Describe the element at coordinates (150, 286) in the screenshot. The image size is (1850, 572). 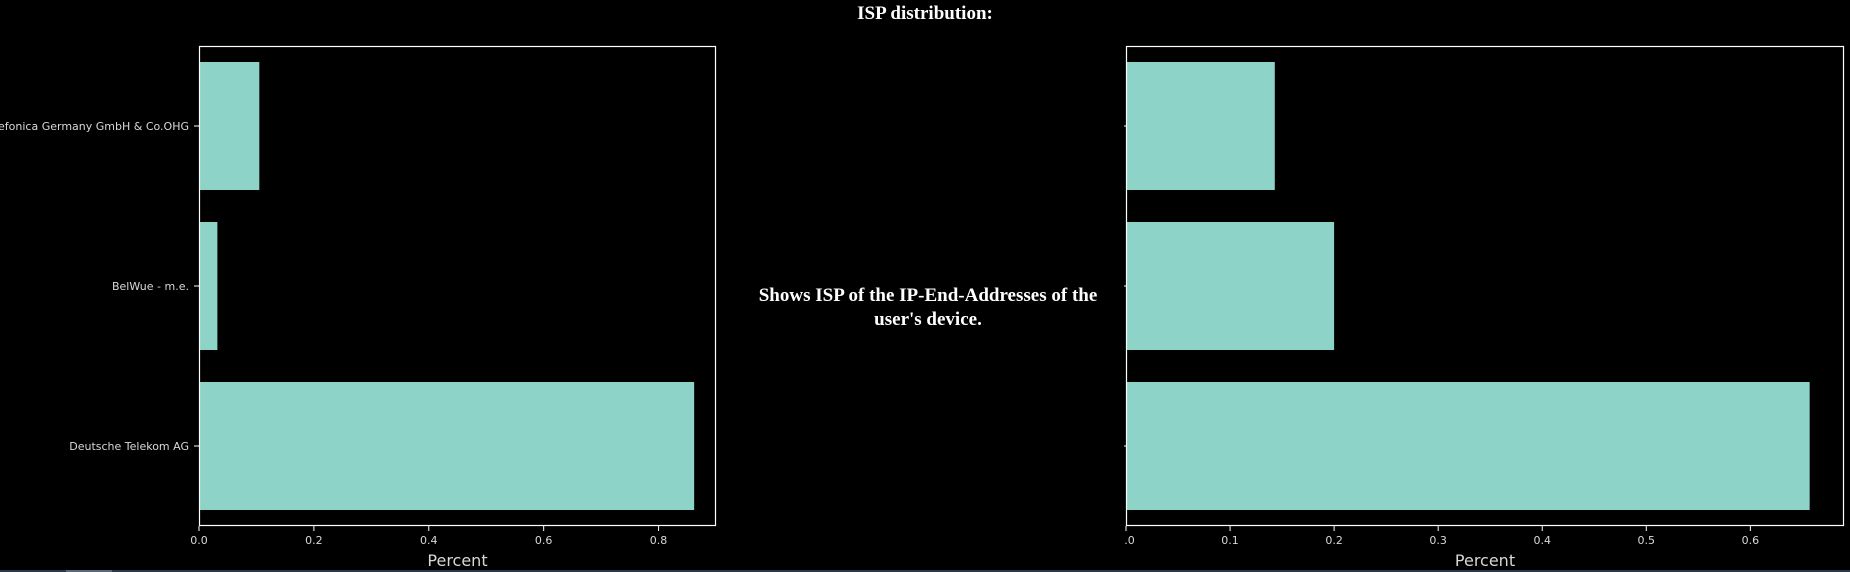
I see `y-tick-label: BelWue - m.e.` at that location.